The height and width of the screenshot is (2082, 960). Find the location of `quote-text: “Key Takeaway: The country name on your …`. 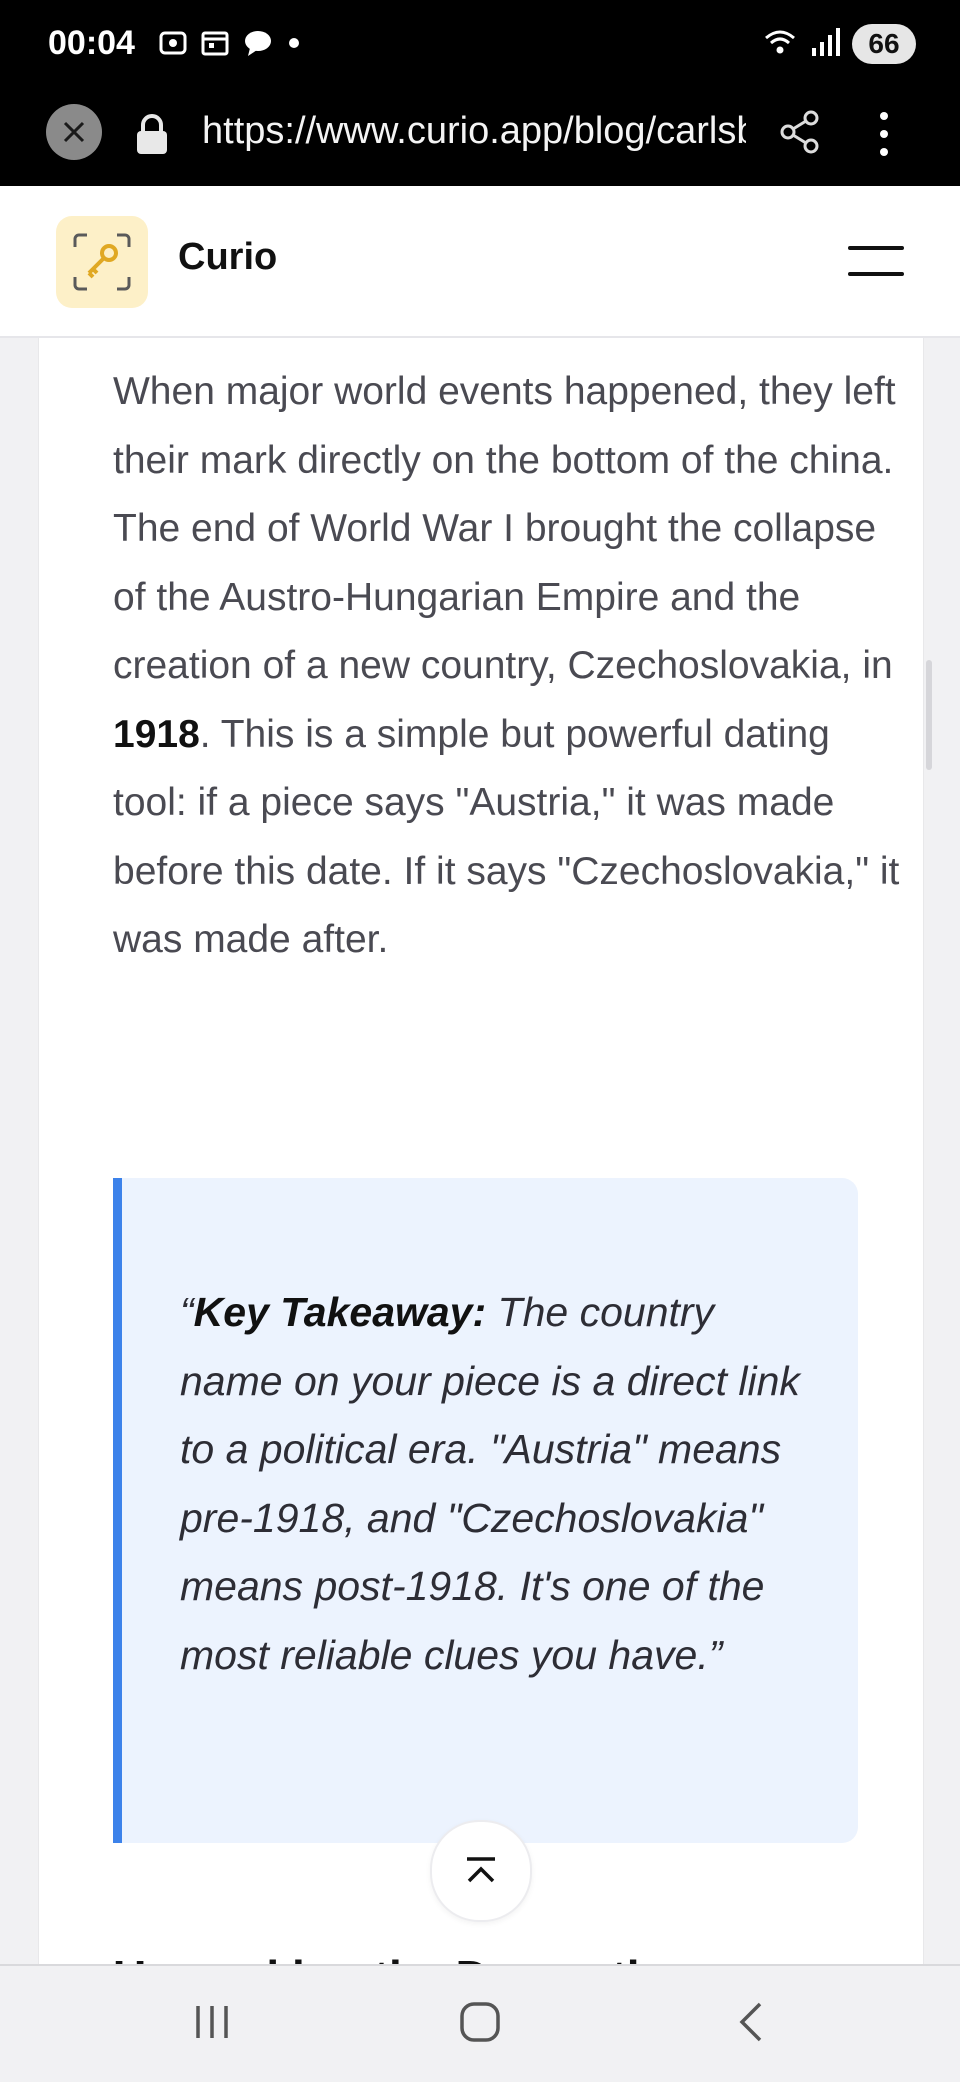

quote-text: “Key Takeaway: The country name on your … is located at coordinates (500, 1483).